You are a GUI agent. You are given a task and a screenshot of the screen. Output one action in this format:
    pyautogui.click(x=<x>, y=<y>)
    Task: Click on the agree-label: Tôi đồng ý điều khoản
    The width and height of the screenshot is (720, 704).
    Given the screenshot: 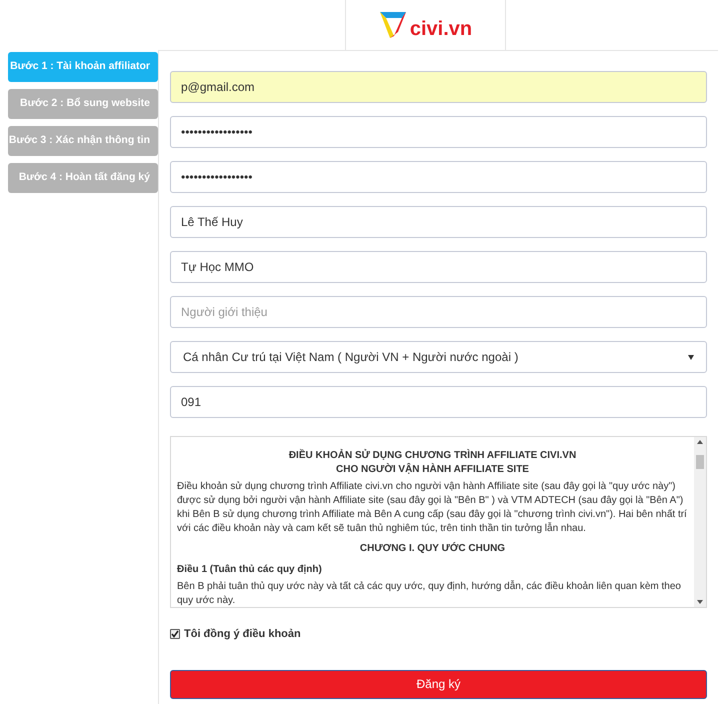 What is the action you would take?
    pyautogui.click(x=242, y=634)
    